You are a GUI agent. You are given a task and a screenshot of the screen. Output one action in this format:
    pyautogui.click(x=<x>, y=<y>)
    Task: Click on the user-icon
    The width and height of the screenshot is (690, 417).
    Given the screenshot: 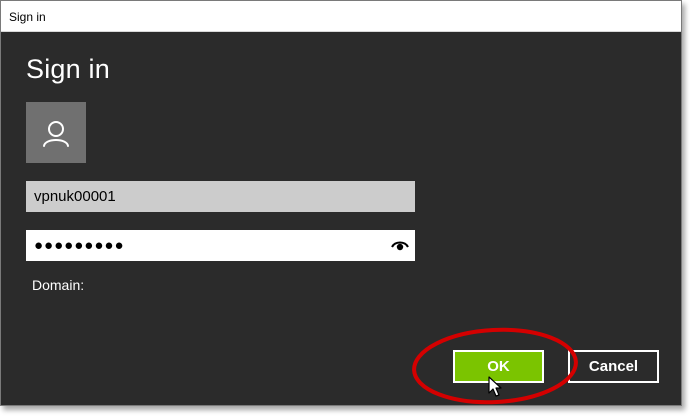 What is the action you would take?
    pyautogui.click(x=56, y=134)
    